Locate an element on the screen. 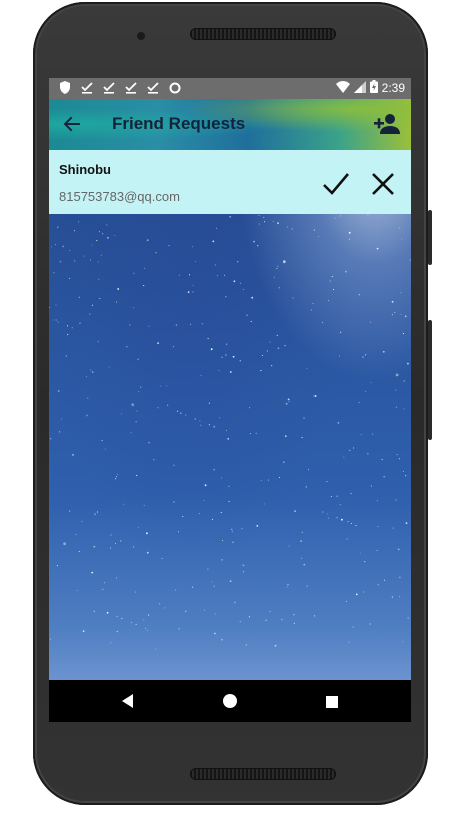  power-button is located at coordinates (430, 237).